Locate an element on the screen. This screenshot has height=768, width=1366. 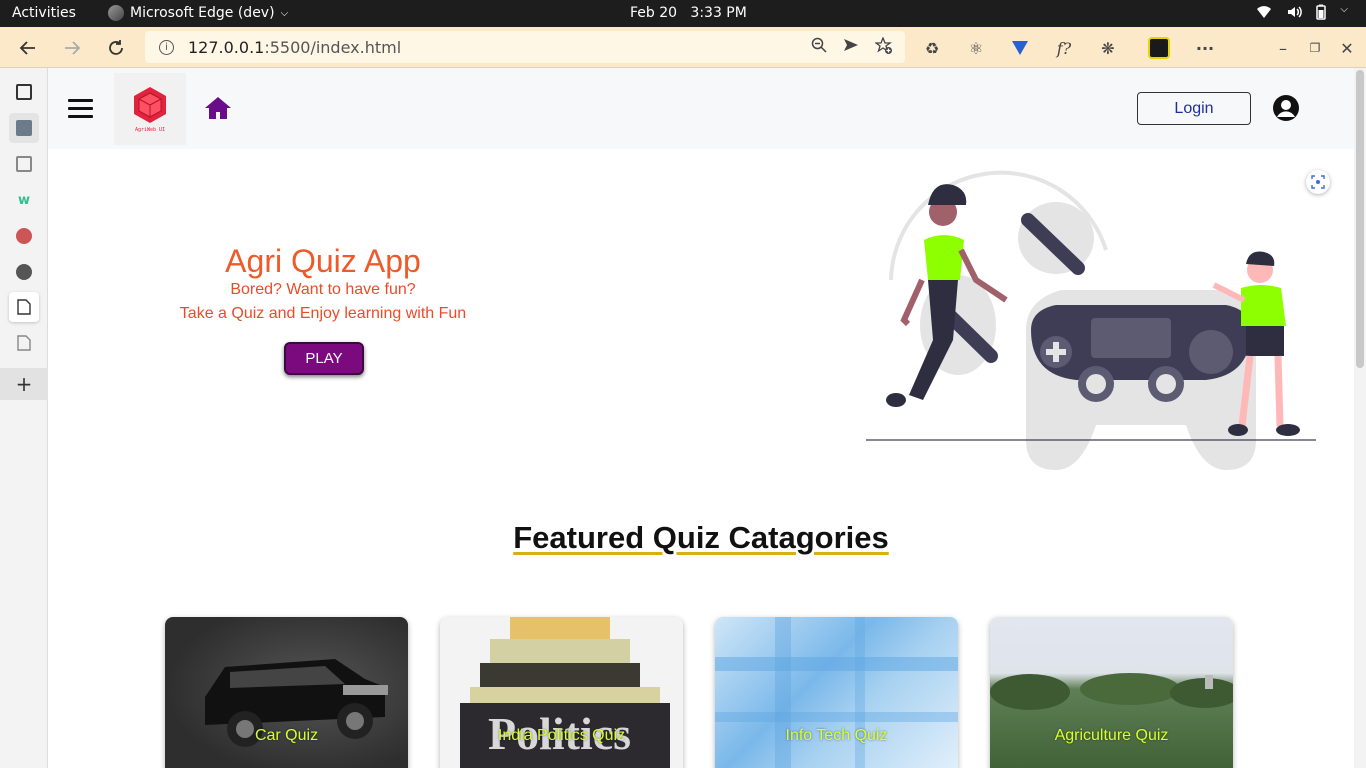
user-account-icon is located at coordinates (1286, 110).